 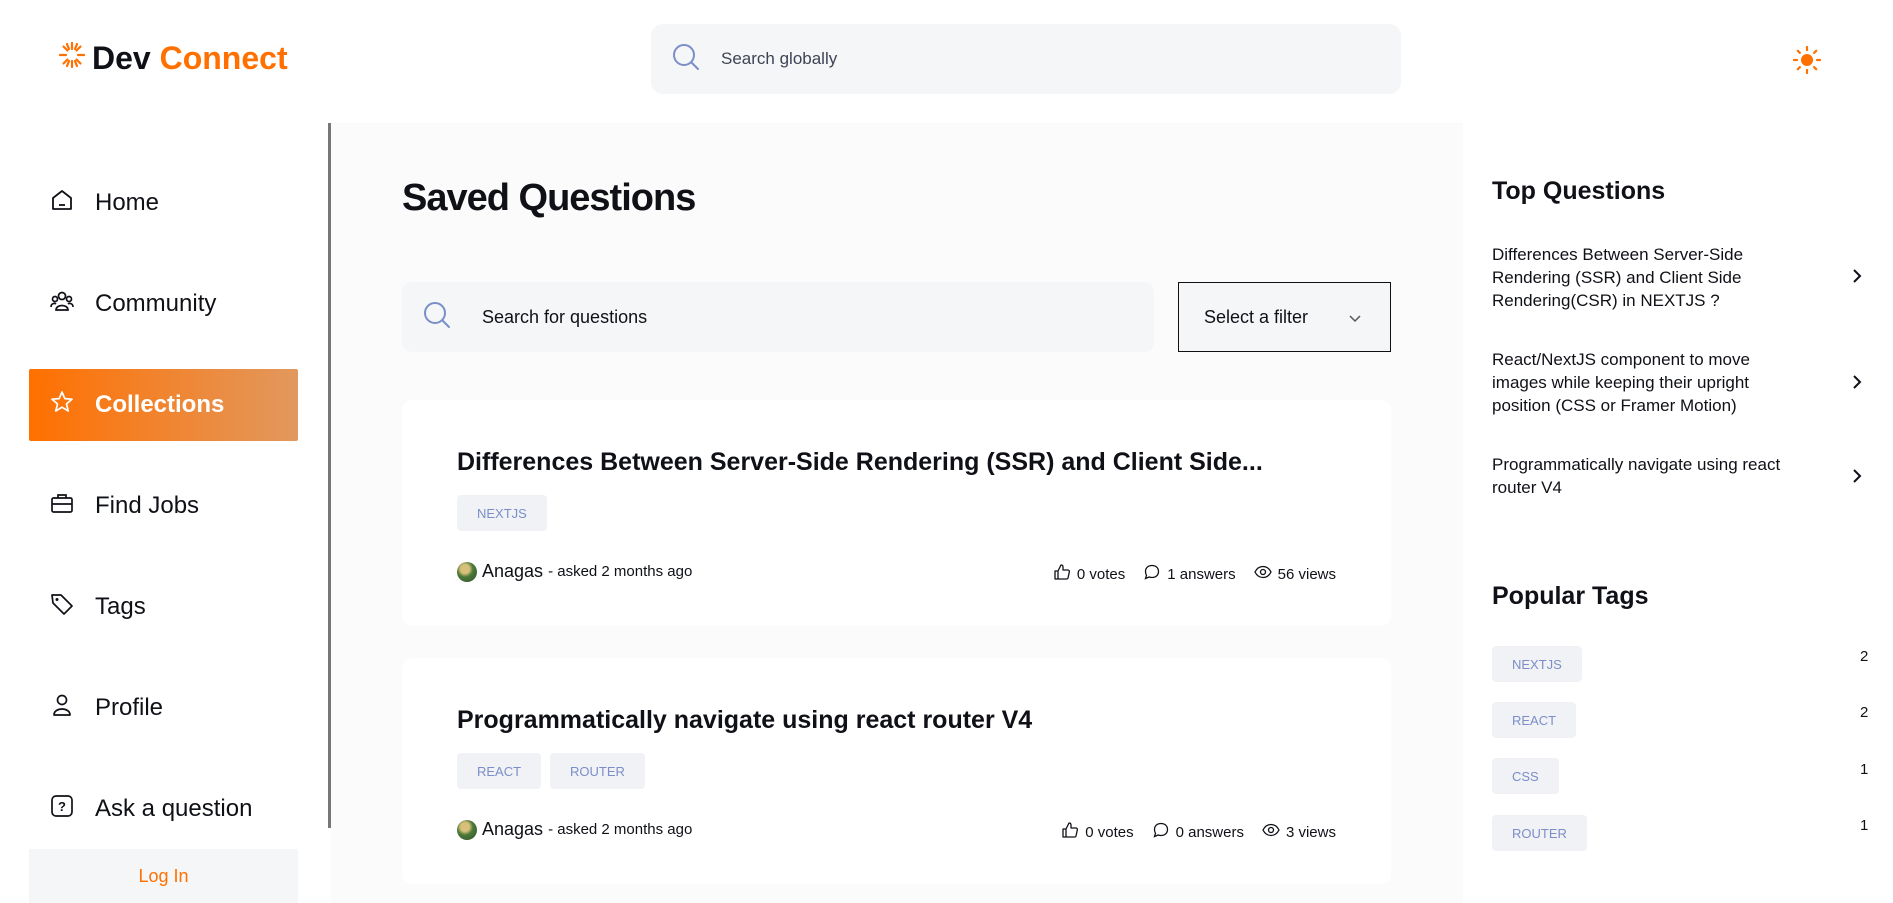 I want to click on logo: Dev Connect, so click(x=173, y=58).